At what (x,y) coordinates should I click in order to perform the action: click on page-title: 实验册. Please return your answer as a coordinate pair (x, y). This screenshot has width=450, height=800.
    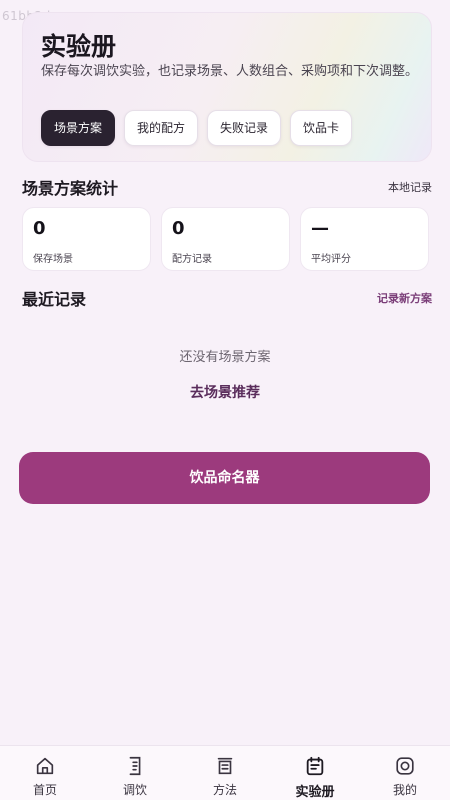
    Looking at the image, I should click on (79, 46).